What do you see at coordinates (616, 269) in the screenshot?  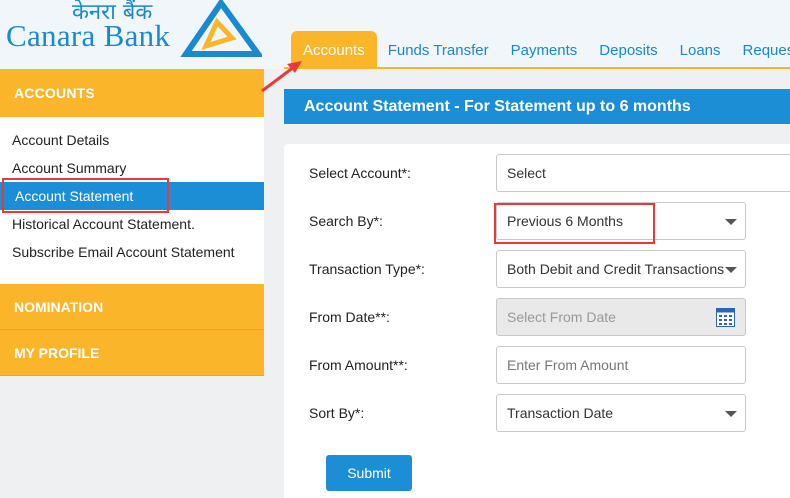 I see `transaction-type-value: Both Debit and Credit Transactions` at bounding box center [616, 269].